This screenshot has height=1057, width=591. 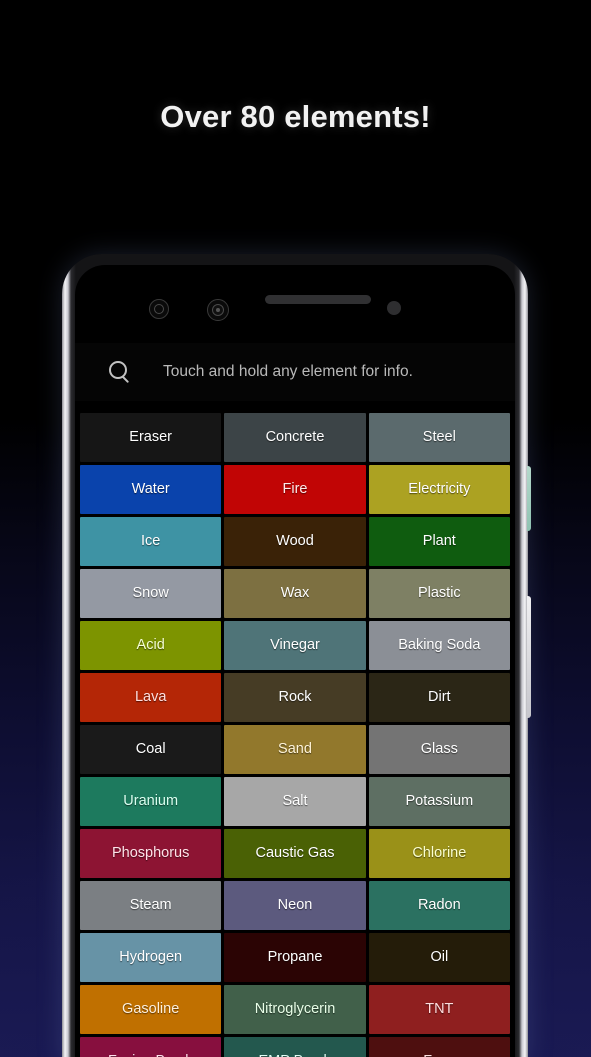 What do you see at coordinates (151, 1009) in the screenshot?
I see `element-tile: Gasoline` at bounding box center [151, 1009].